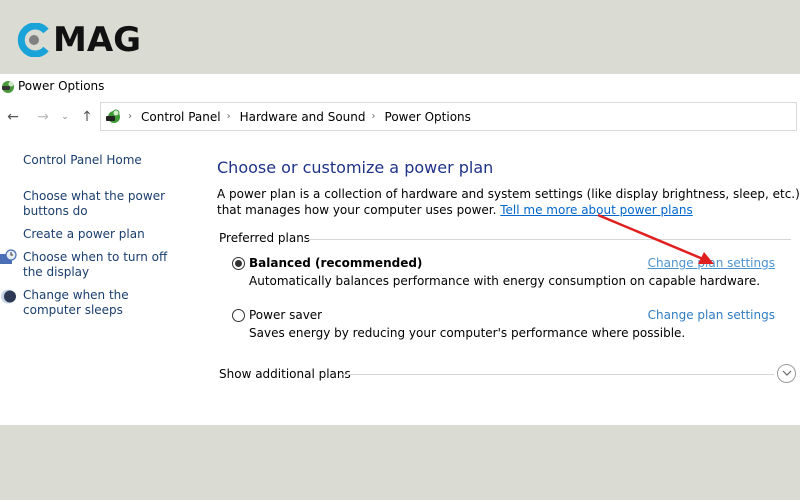 The width and height of the screenshot is (800, 500). Describe the element at coordinates (181, 117) in the screenshot. I see `breadcrumb-control-panel: Control Panel` at that location.